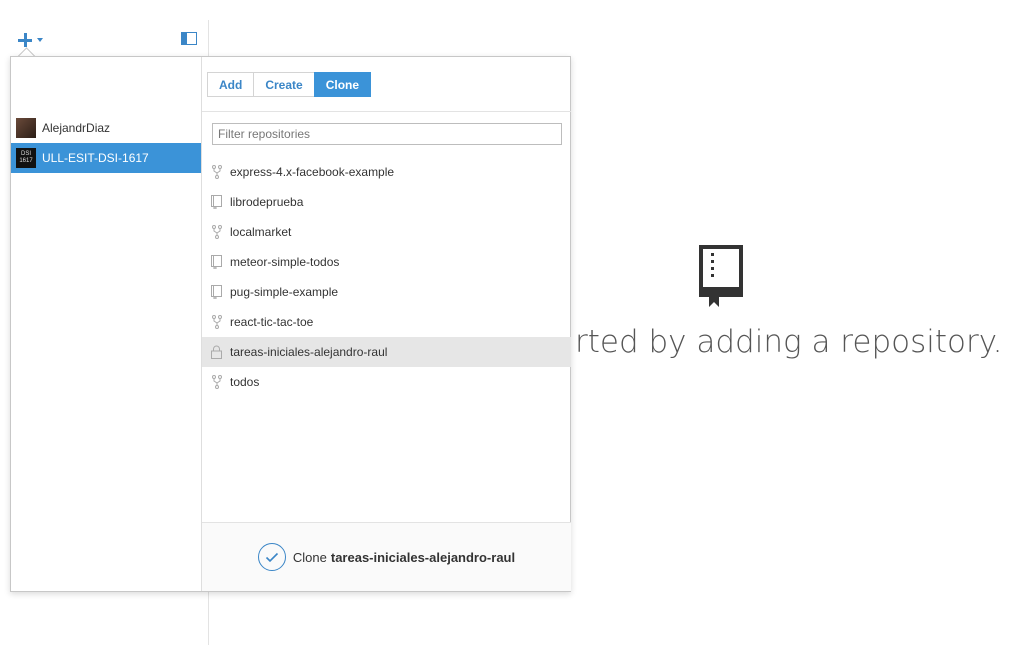 Image resolution: width=1014 pixels, height=666 pixels. What do you see at coordinates (342, 84) in the screenshot?
I see `tab-clone: Clone` at bounding box center [342, 84].